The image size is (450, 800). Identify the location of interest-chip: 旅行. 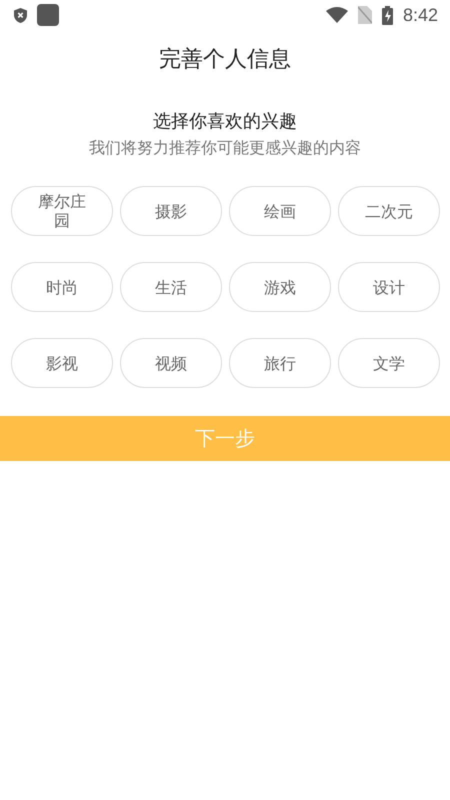
(280, 363).